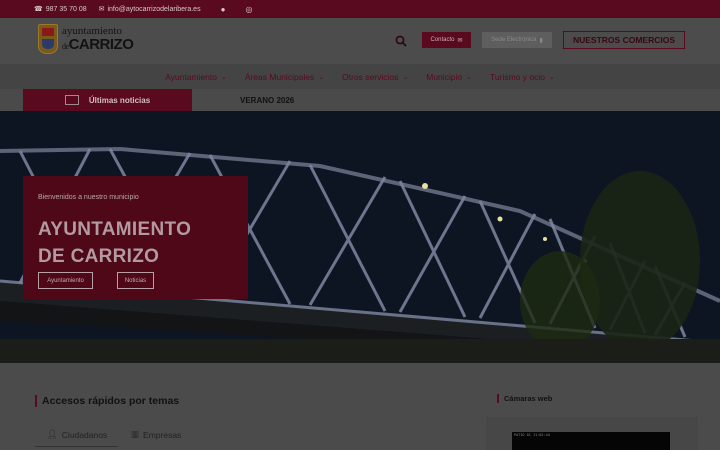  What do you see at coordinates (135, 434) in the screenshot?
I see `building-icon: ▥` at bounding box center [135, 434].